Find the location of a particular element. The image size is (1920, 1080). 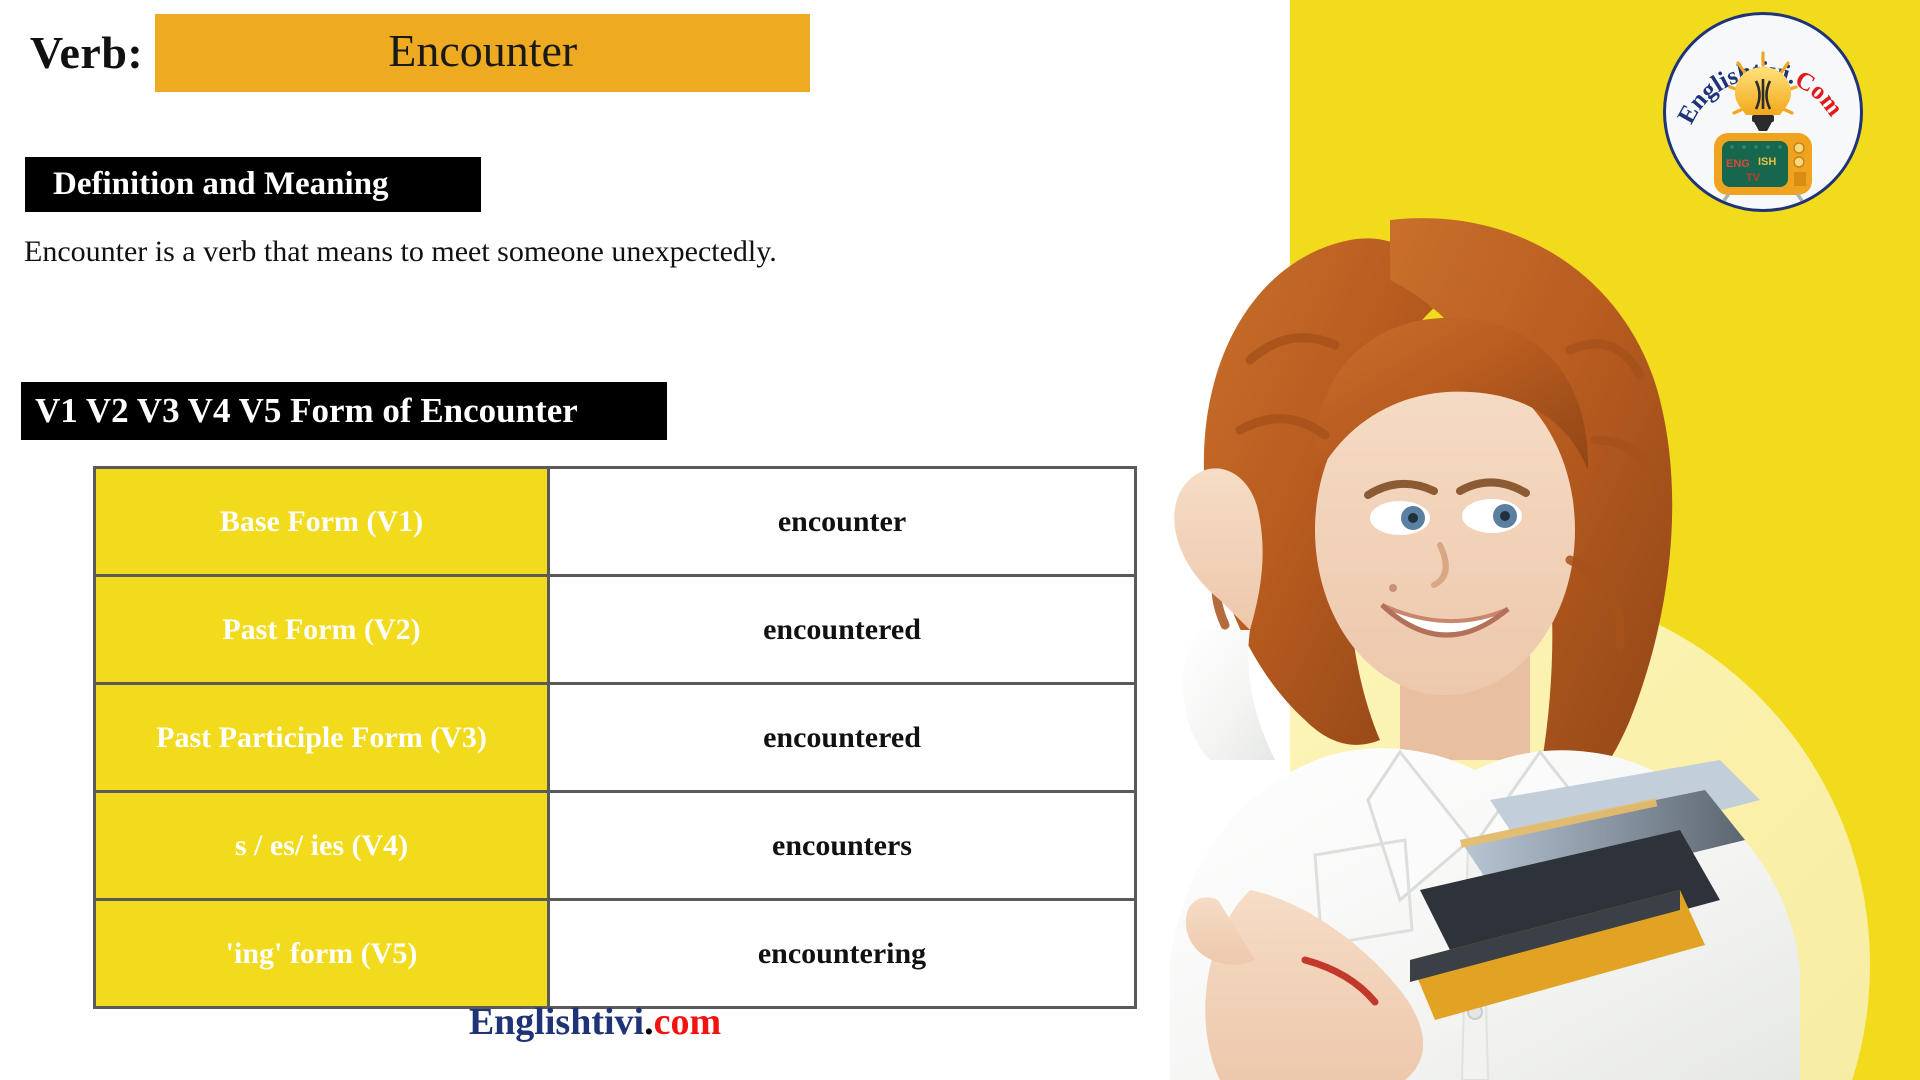

form-label-cell: Past Form (V2) is located at coordinates (321, 629).